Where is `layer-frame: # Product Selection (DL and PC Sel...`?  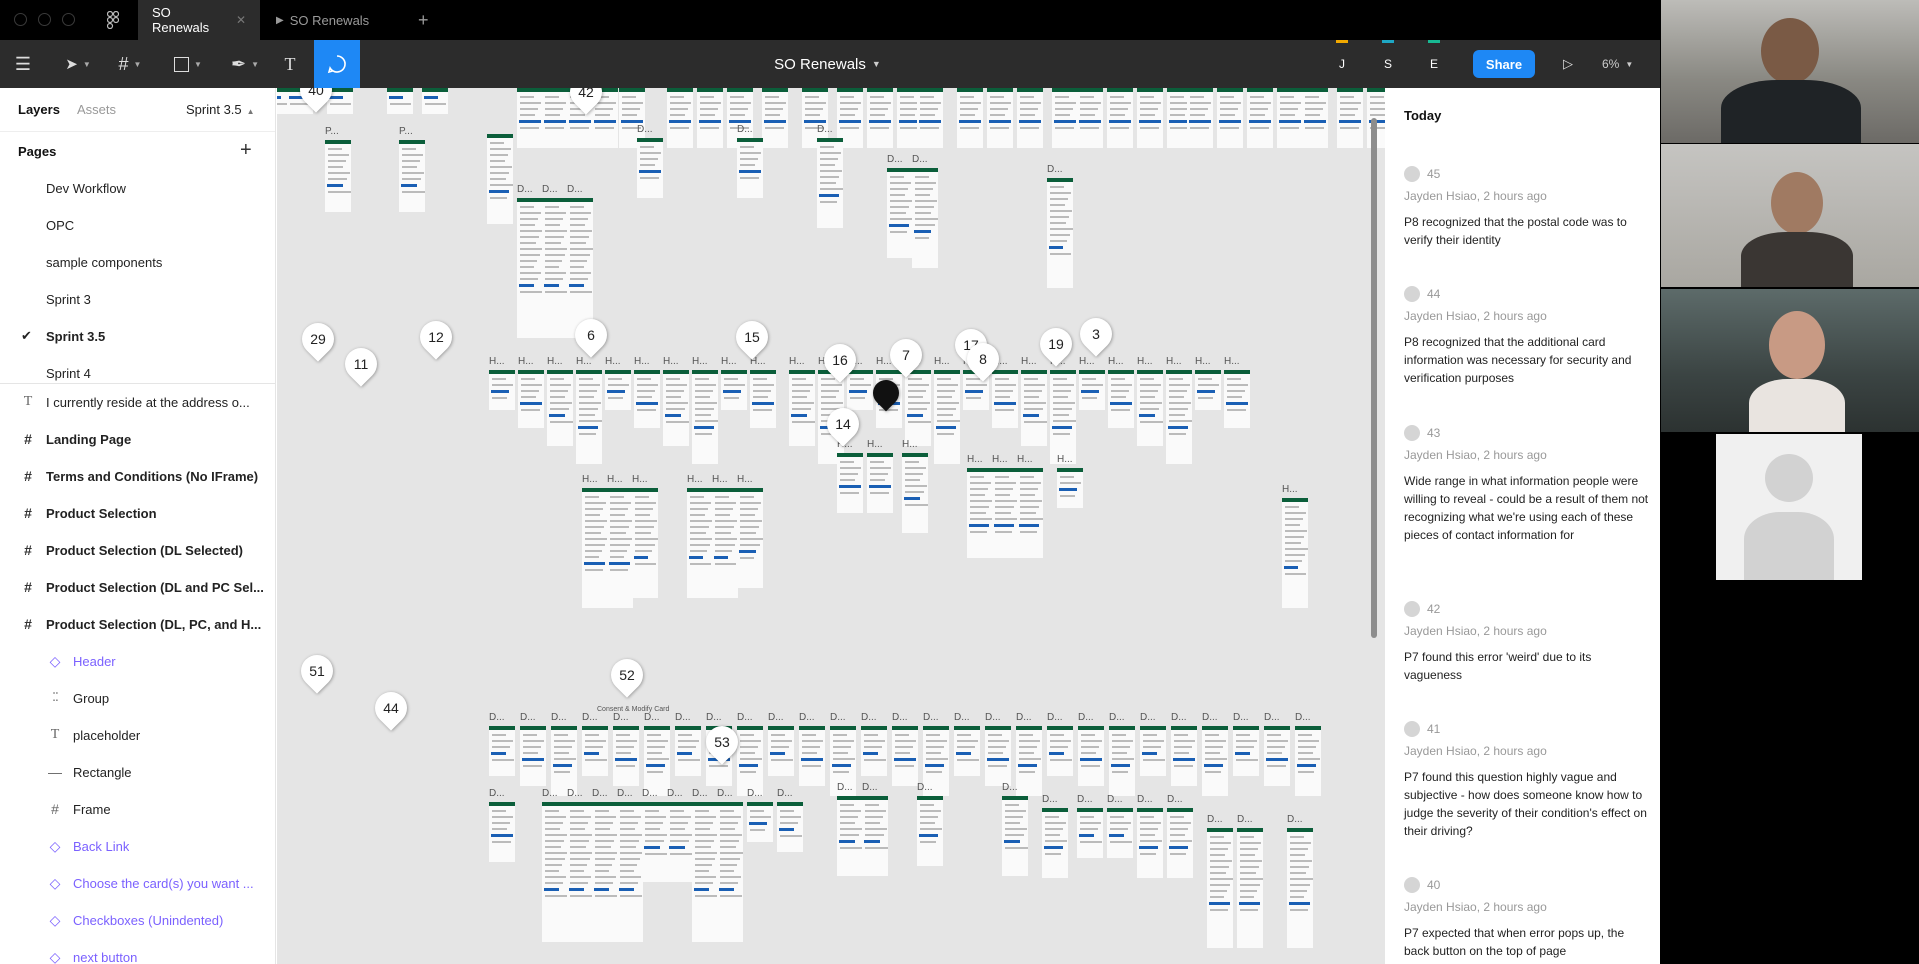
layer-frame: # Product Selection (DL and PC Sel... is located at coordinates (137, 587).